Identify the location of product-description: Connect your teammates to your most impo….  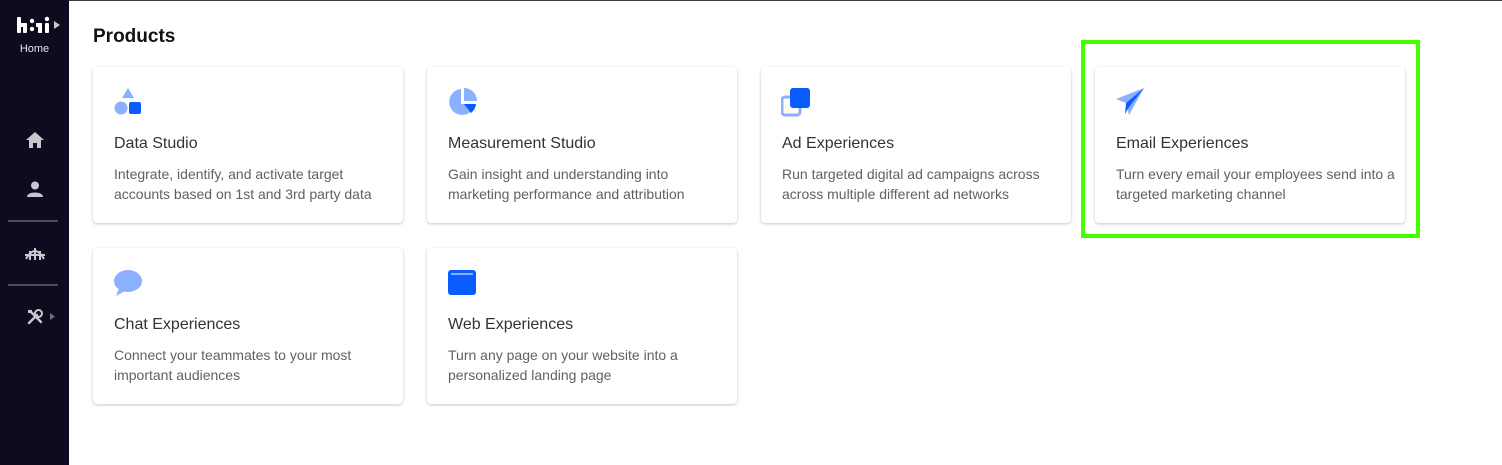
(233, 365).